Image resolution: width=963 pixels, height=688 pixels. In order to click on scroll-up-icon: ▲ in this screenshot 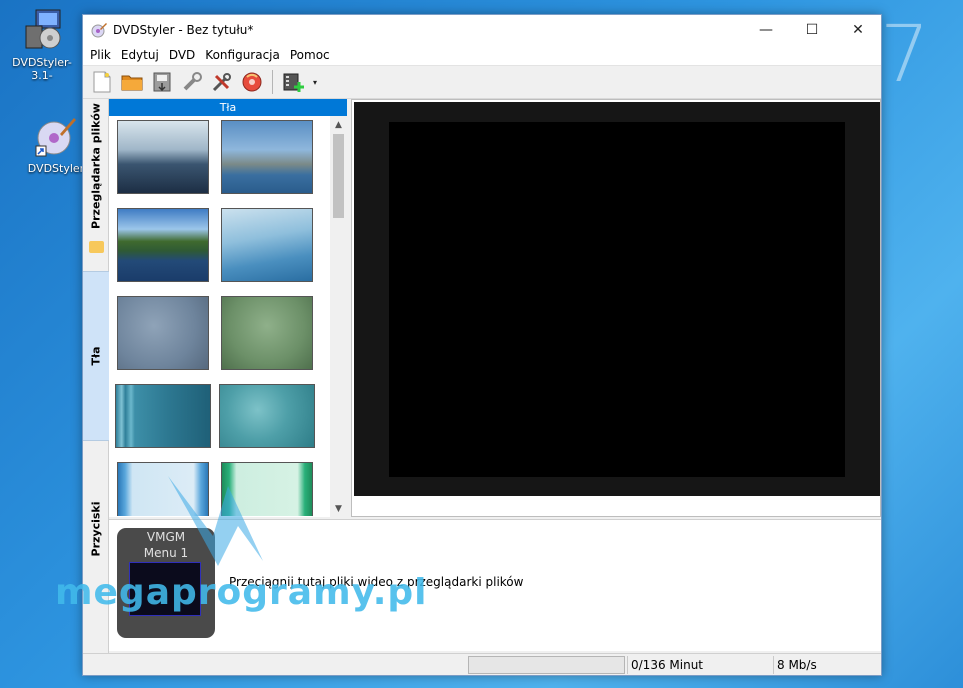, I will do `click(338, 124)`.